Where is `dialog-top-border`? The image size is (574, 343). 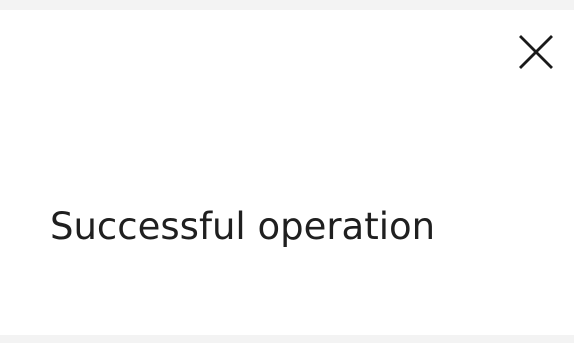
dialog-top-border is located at coordinates (287, 5).